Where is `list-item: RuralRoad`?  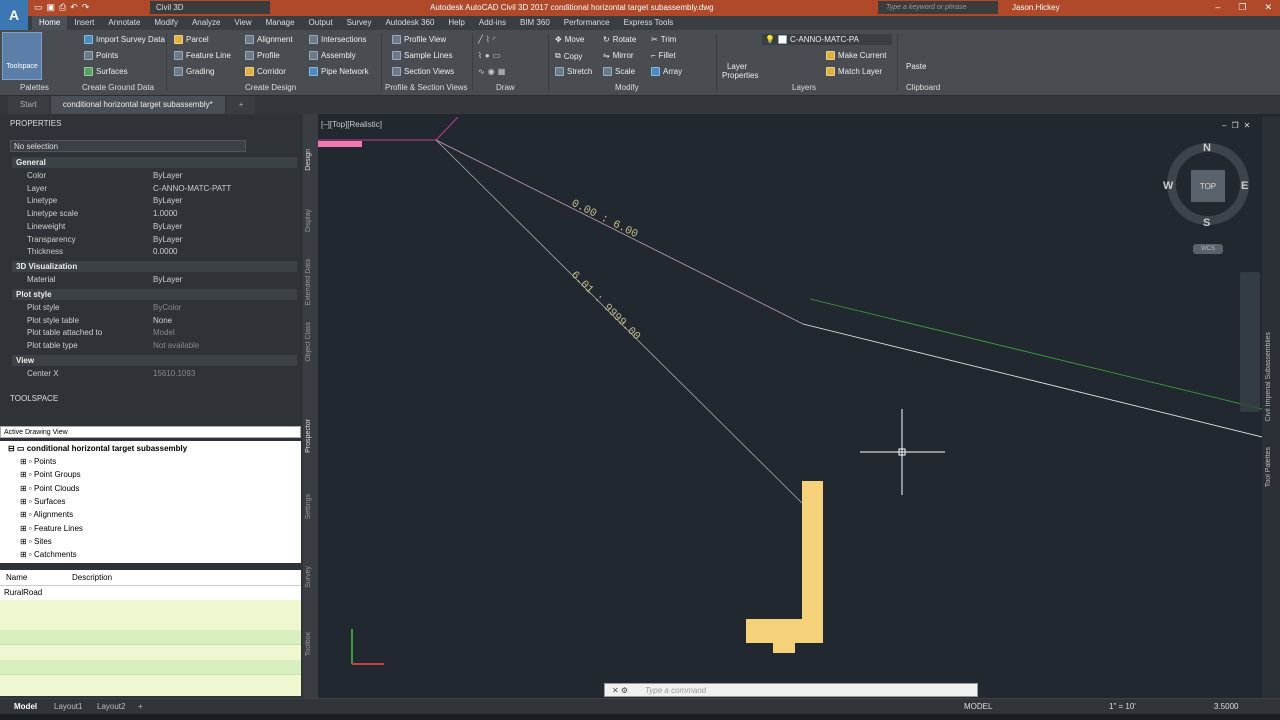
list-item: RuralRoad is located at coordinates (150, 593).